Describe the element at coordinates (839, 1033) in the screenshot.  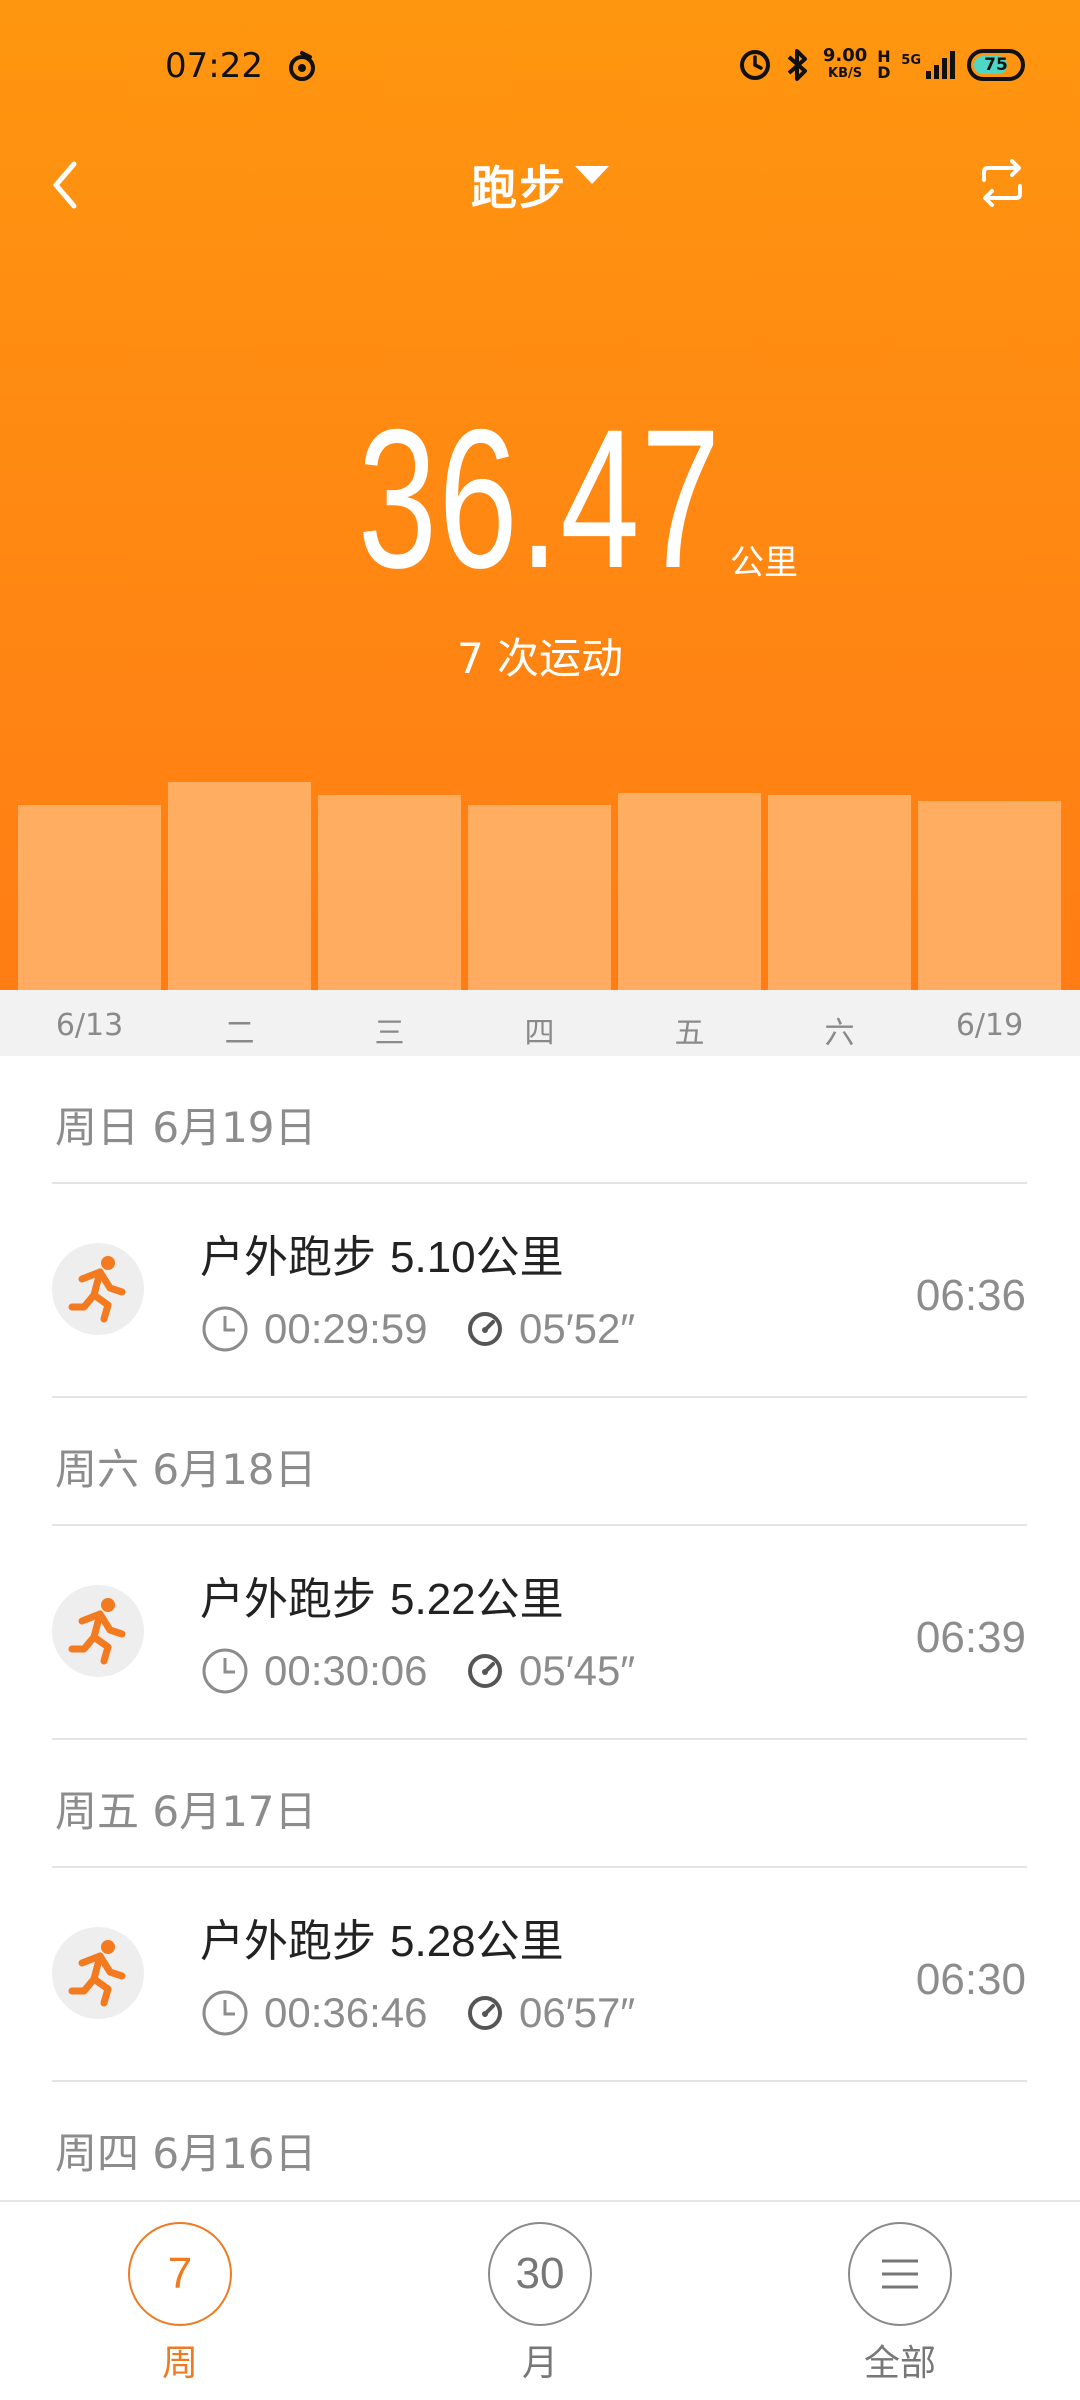
I see `day-label: 六` at that location.